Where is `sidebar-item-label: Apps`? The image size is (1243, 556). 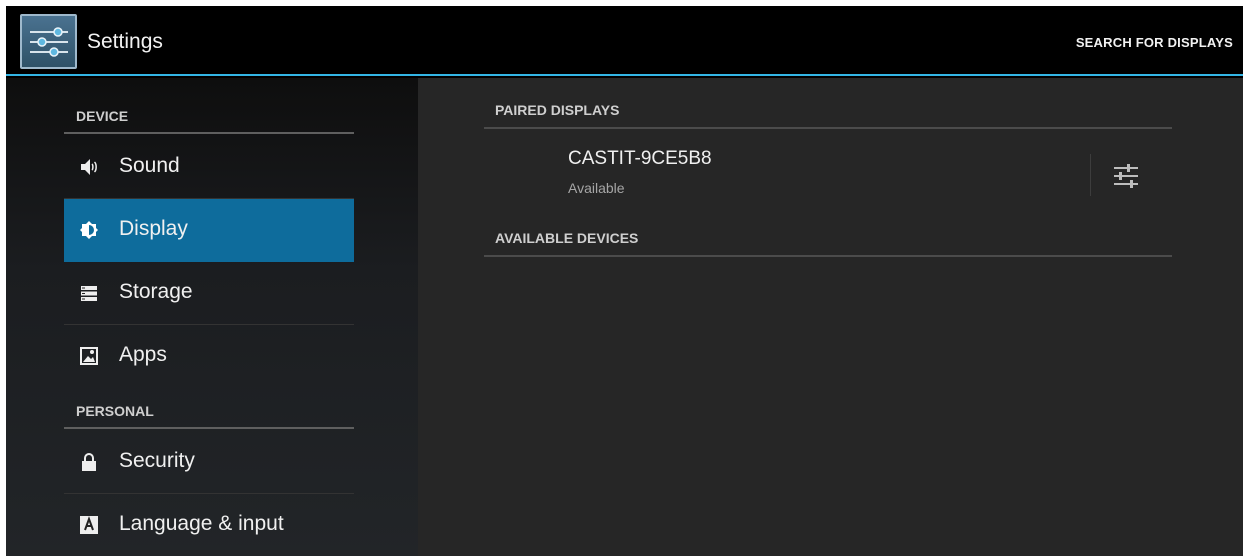
sidebar-item-label: Apps is located at coordinates (143, 354).